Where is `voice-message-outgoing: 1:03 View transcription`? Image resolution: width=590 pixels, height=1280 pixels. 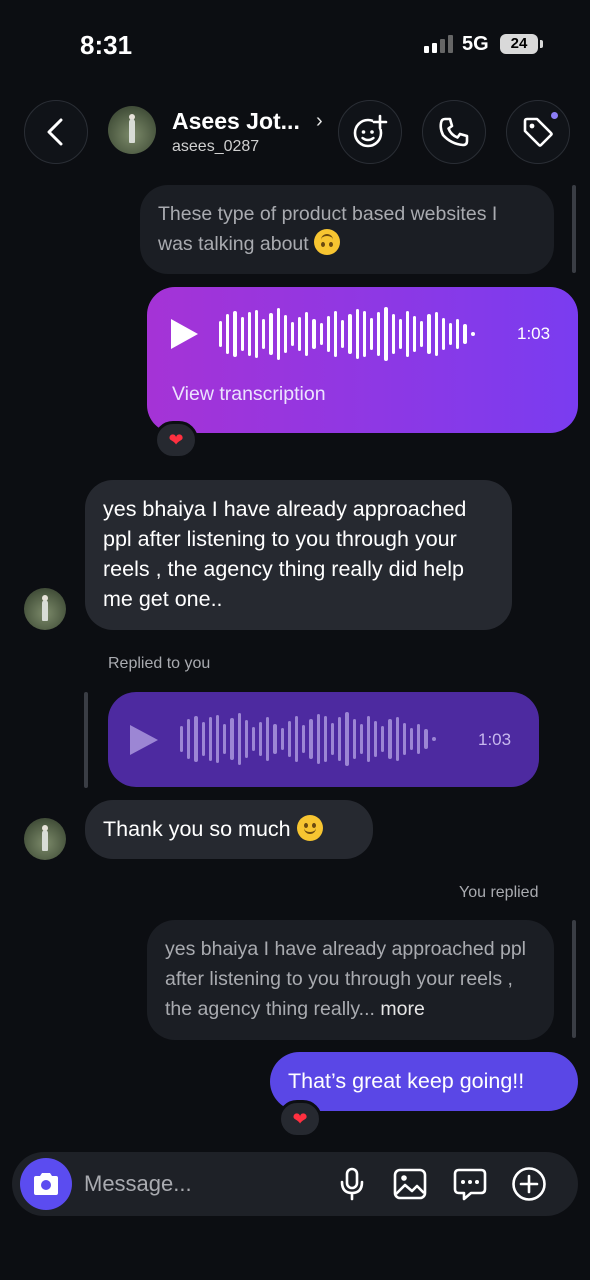 voice-message-outgoing: 1:03 View transcription is located at coordinates (362, 360).